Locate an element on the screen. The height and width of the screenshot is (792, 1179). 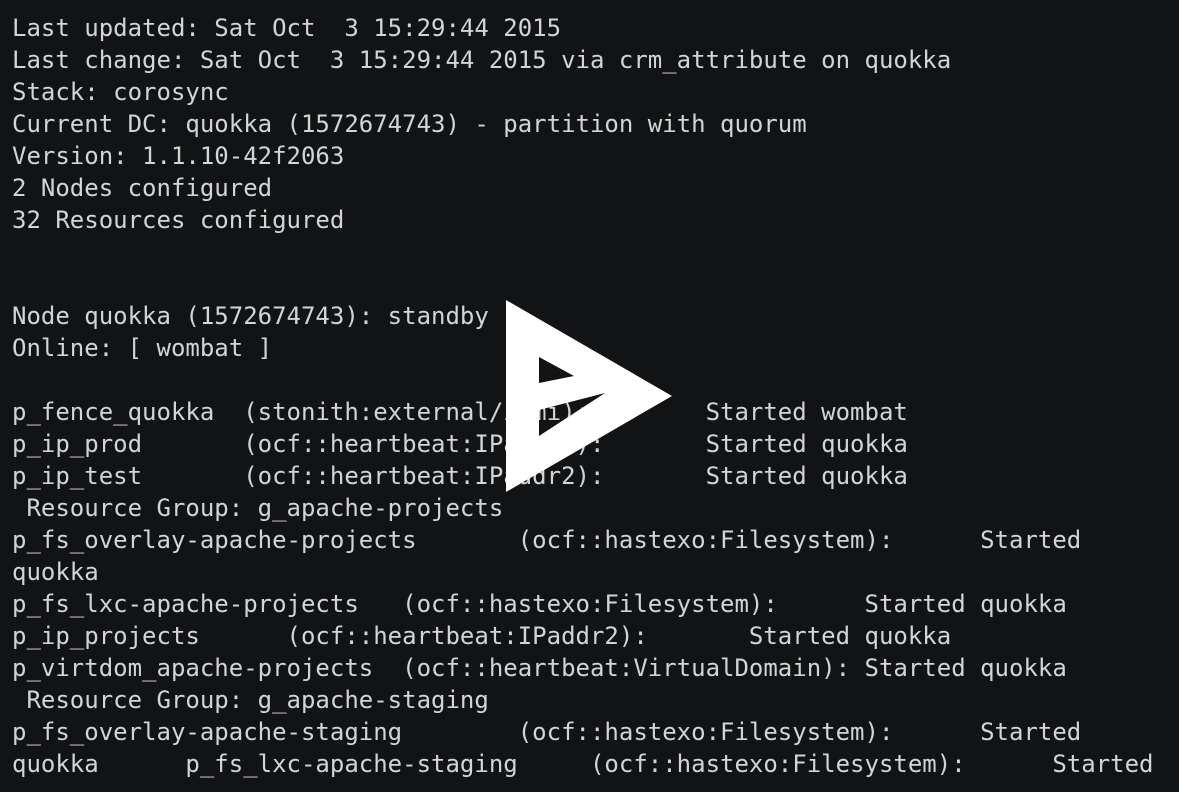
terminal-line: 2 Nodes configured is located at coordinates (142, 188).